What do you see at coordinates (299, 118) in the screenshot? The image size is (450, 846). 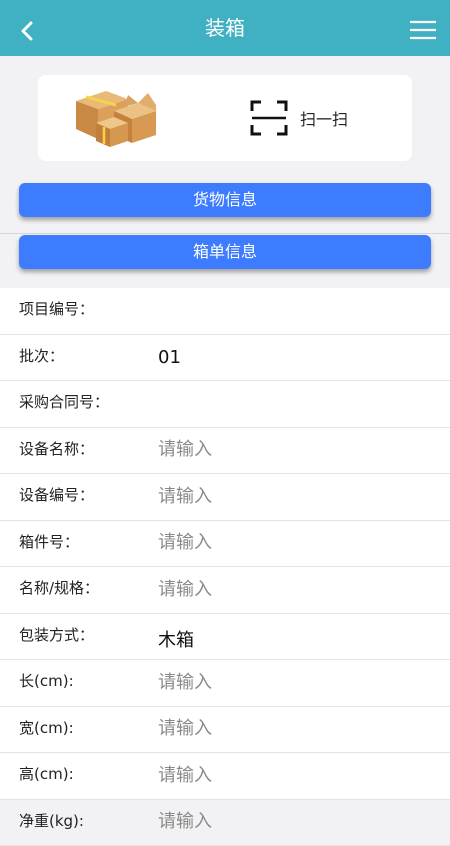 I see `scan-button: 扫一扫` at bounding box center [299, 118].